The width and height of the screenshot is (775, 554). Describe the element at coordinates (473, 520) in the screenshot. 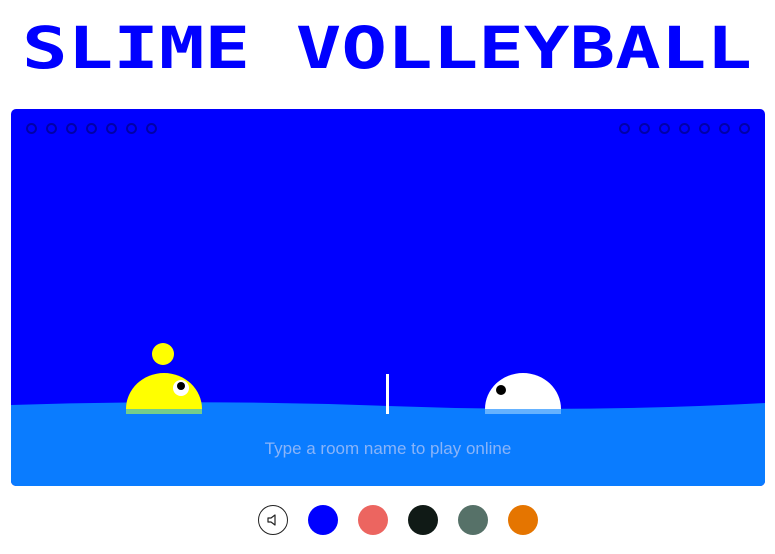

I see `theme-color-slate-button` at that location.